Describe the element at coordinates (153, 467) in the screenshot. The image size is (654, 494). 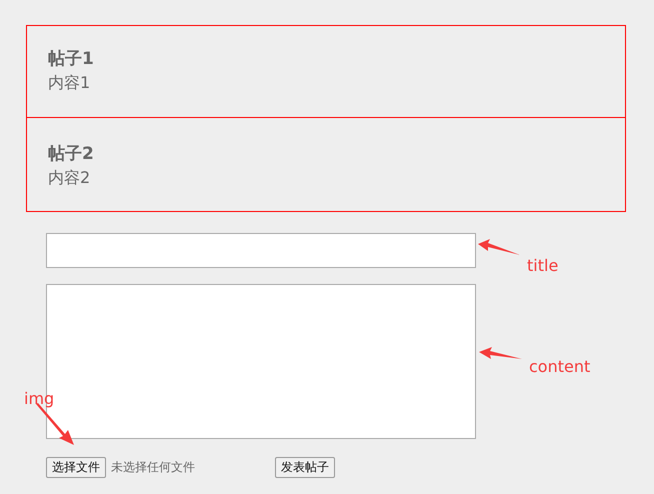
I see `file-status: 未选择任何文件` at that location.